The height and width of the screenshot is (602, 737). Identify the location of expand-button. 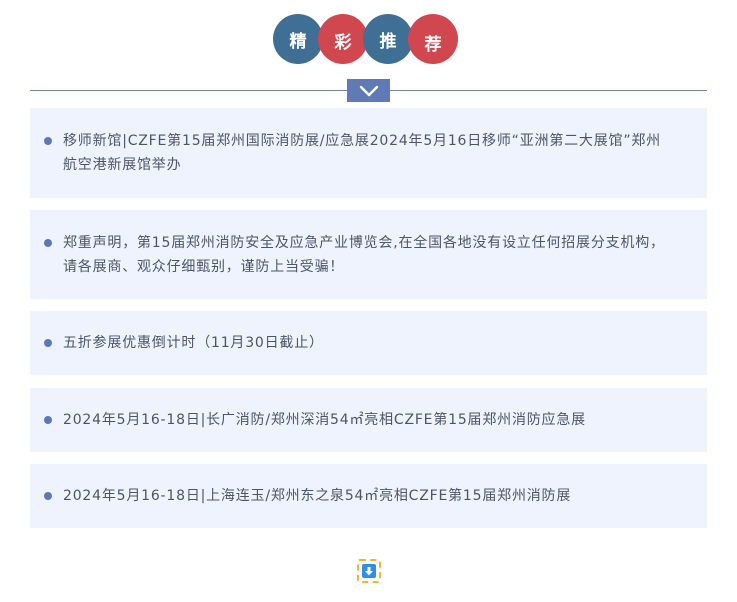
(368, 90).